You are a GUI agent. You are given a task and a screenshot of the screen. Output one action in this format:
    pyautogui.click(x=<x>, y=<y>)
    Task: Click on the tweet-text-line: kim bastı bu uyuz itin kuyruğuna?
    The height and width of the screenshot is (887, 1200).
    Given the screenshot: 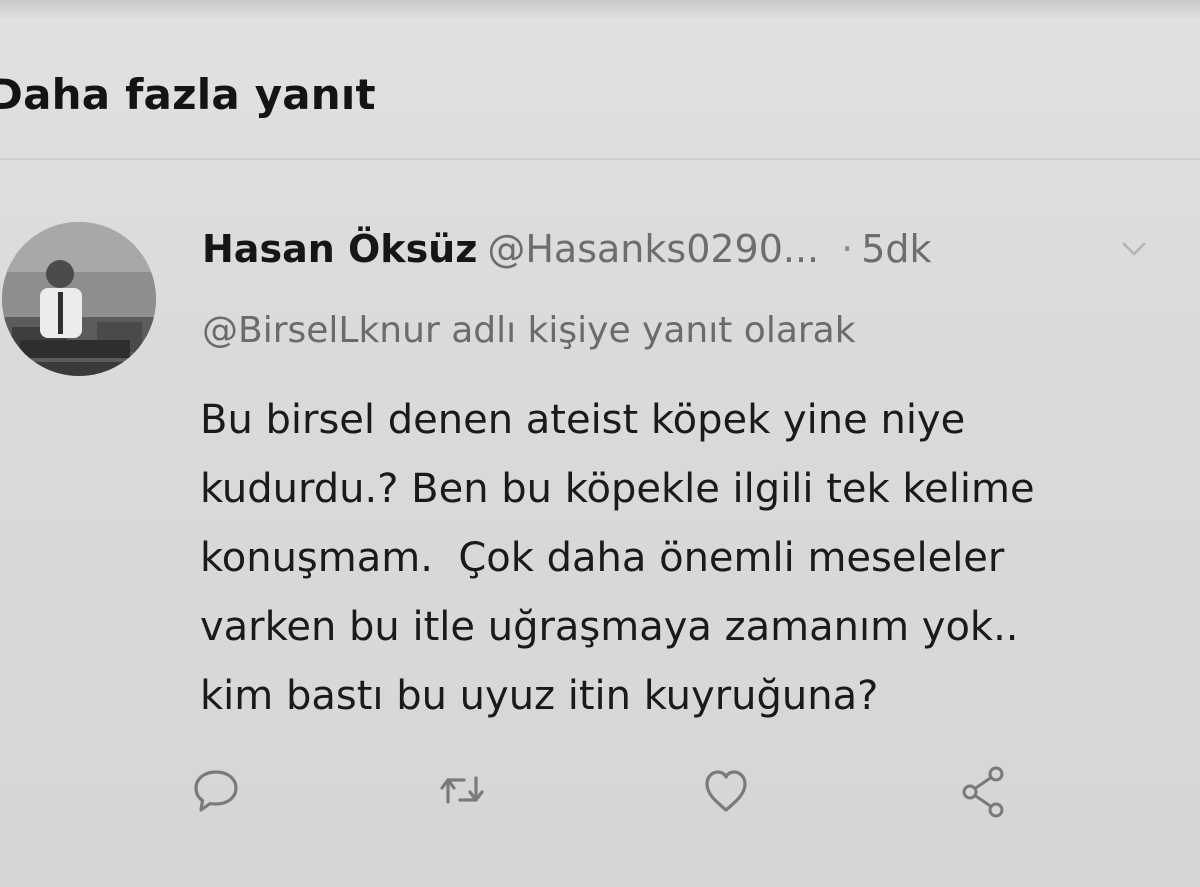 What is the action you would take?
    pyautogui.click(x=539, y=696)
    